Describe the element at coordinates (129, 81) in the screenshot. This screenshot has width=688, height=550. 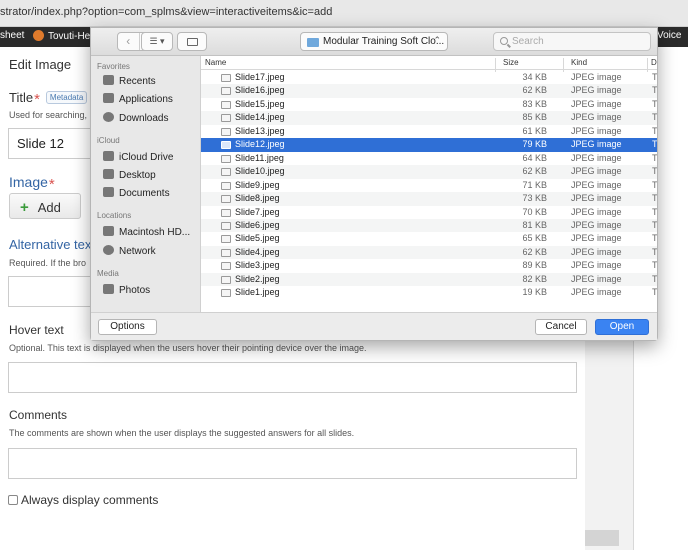
I see `sidebar-item-recents: Recents` at that location.